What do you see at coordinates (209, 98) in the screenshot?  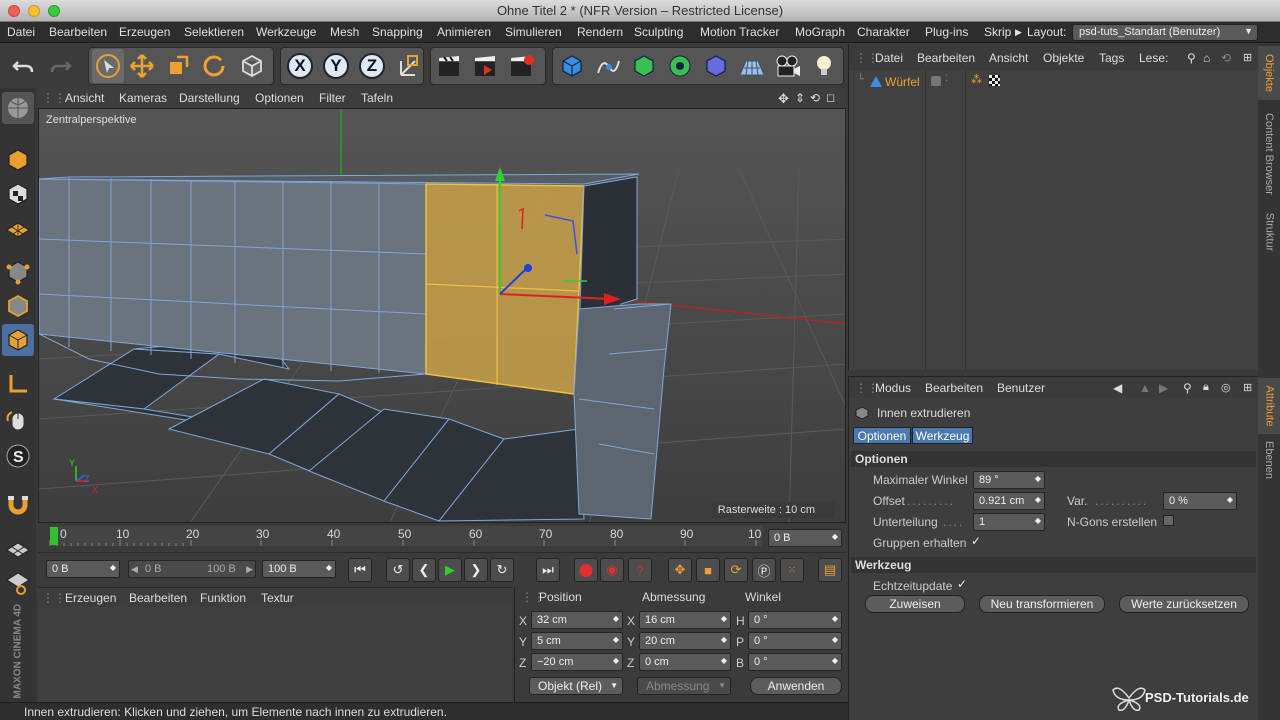 I see `viewport-menu-darstellung: Darstellung` at bounding box center [209, 98].